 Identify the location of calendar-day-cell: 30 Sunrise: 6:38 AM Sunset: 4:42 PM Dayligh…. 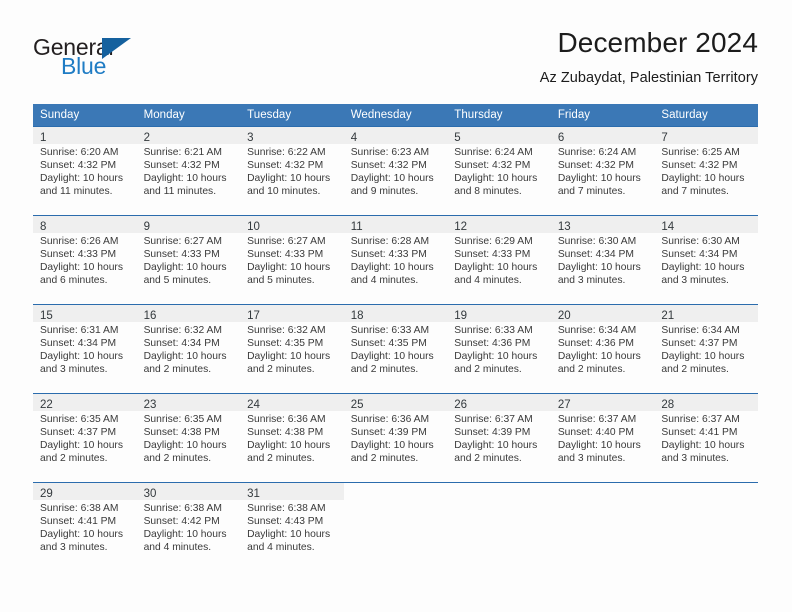
(188, 526).